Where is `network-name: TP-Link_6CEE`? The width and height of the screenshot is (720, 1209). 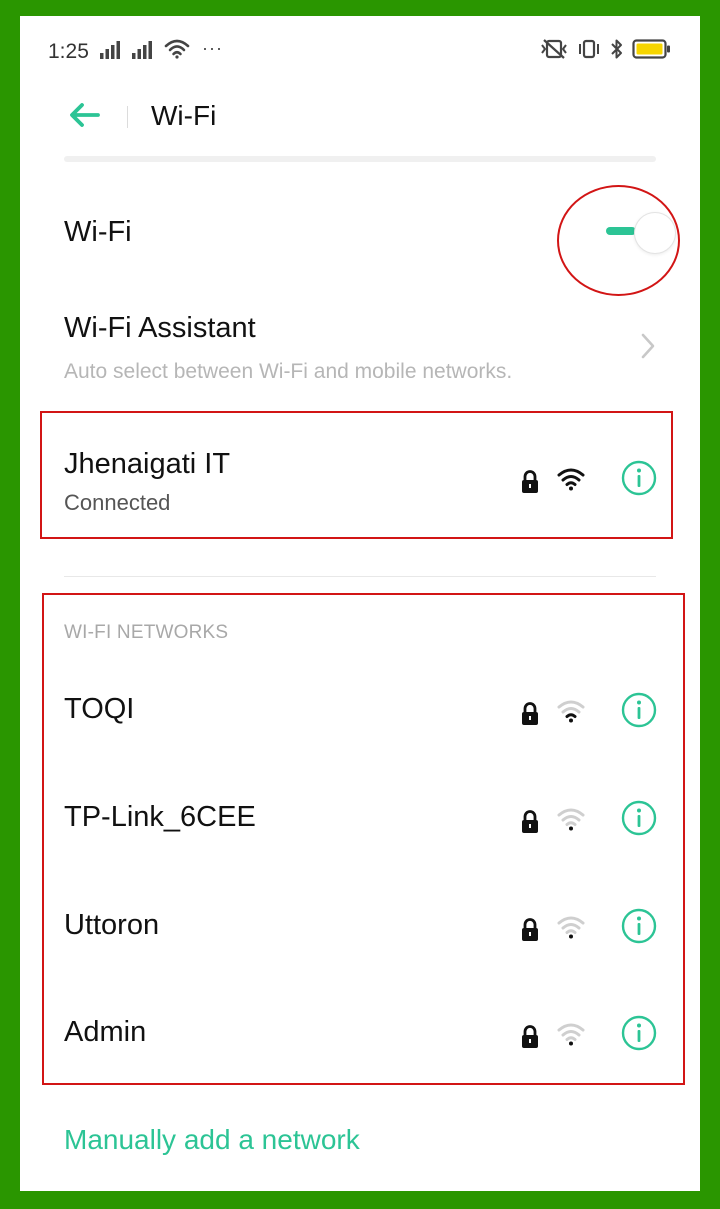 network-name: TP-Link_6CEE is located at coordinates (160, 817).